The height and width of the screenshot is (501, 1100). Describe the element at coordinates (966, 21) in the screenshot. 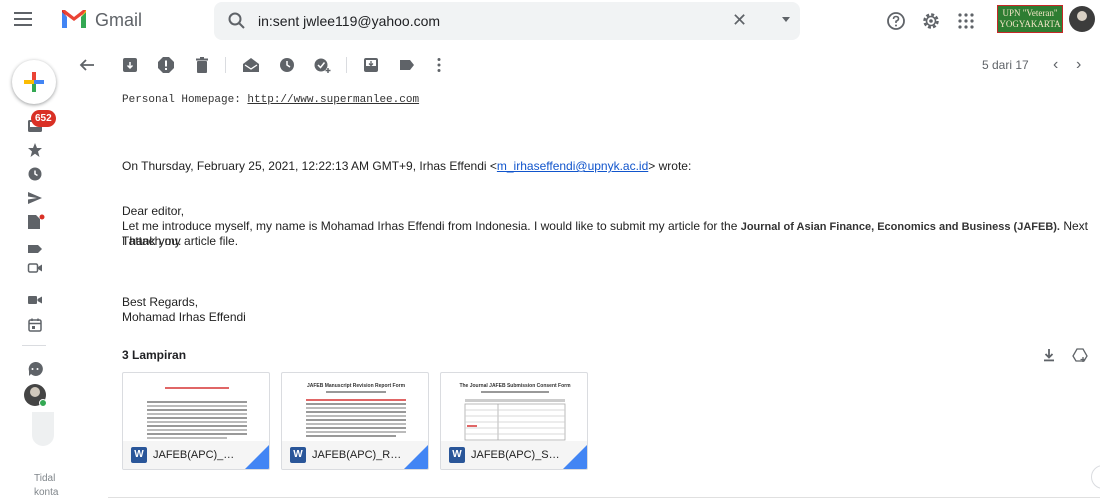

I see `apps-grid-icon` at that location.